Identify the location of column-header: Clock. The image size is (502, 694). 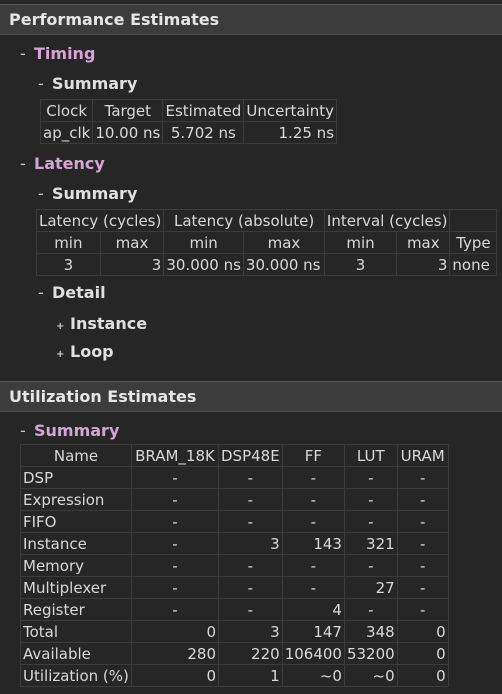
(66, 110).